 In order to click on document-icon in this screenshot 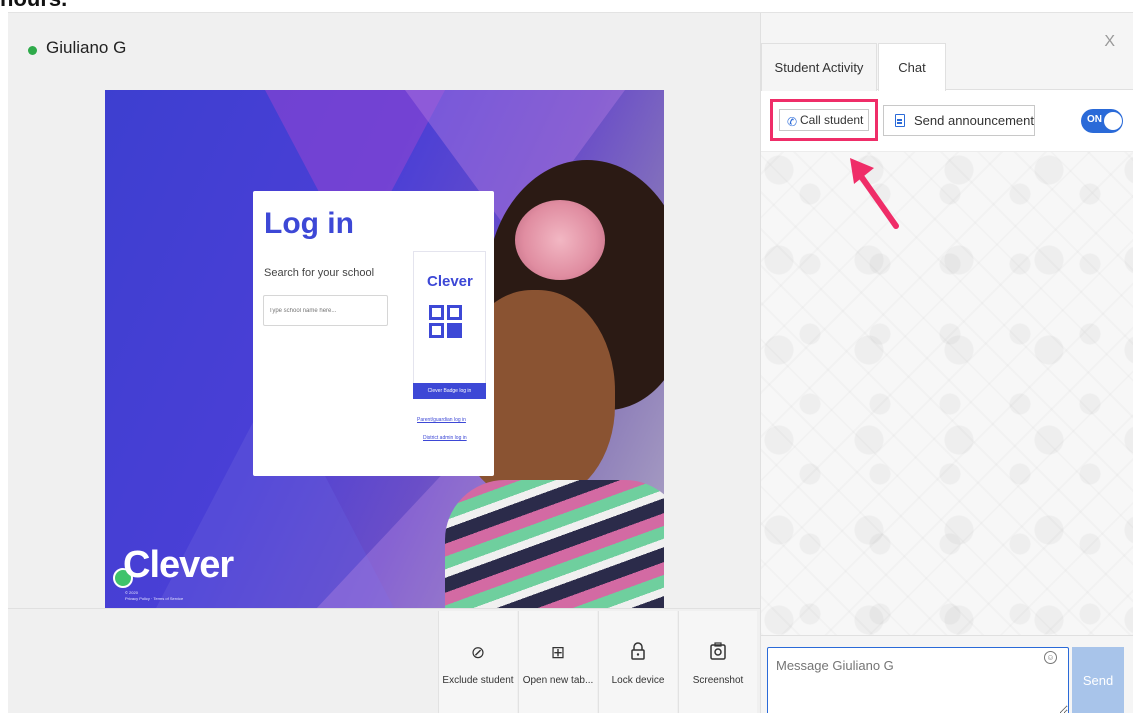, I will do `click(900, 120)`.